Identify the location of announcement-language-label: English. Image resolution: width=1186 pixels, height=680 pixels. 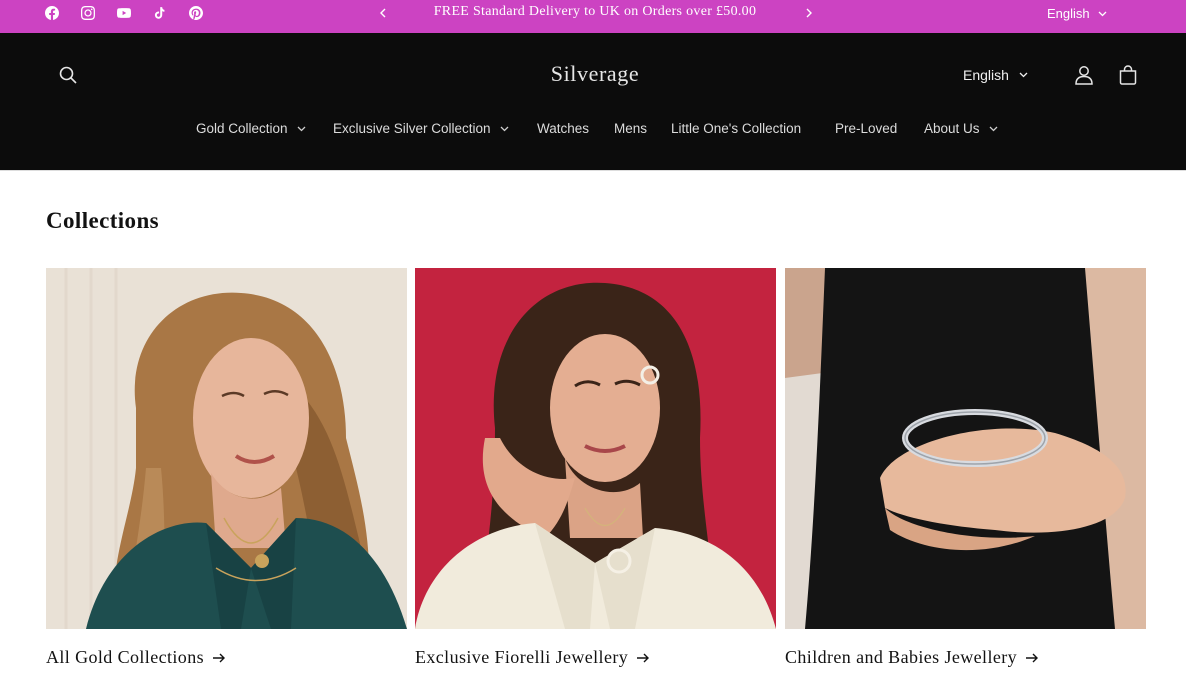
(1068, 13).